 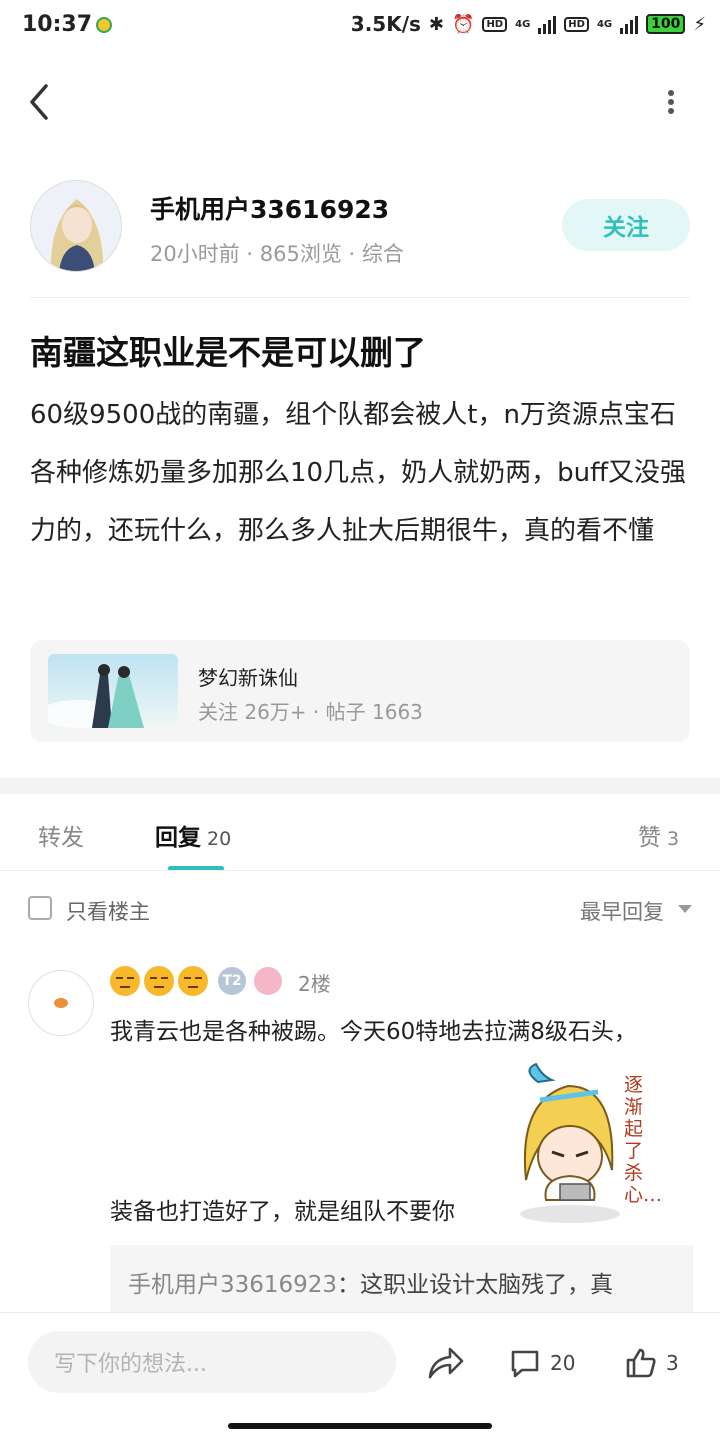 I want to click on reply-preview-content: ：这职业设计太脑残了，真, so click(x=475, y=1285).